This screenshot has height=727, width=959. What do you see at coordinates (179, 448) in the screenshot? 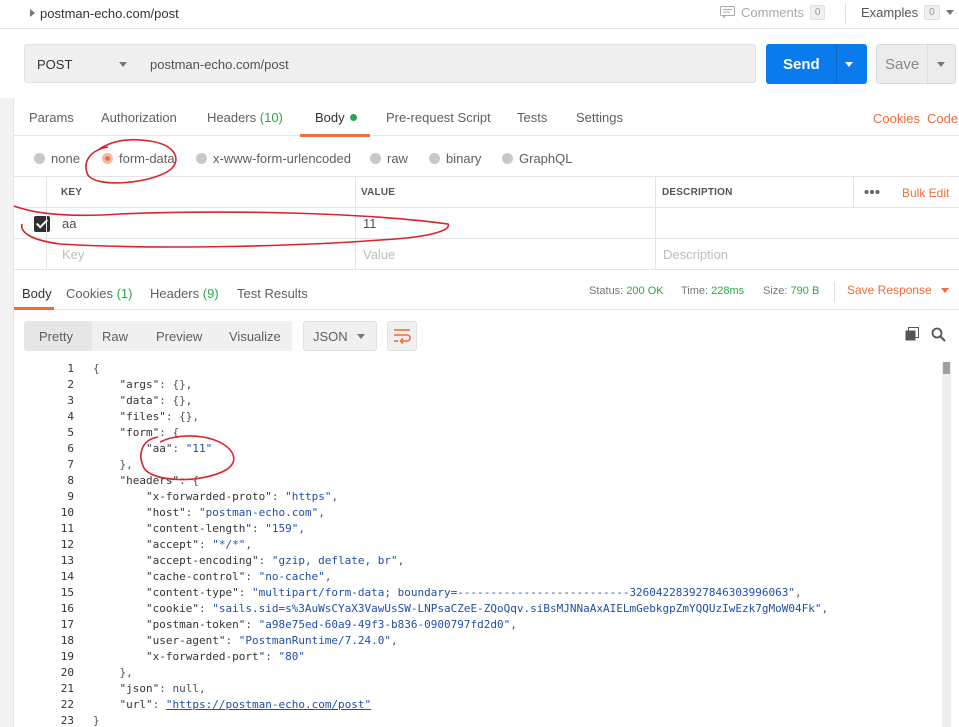
I see `code-line: "aa": "11"` at bounding box center [179, 448].